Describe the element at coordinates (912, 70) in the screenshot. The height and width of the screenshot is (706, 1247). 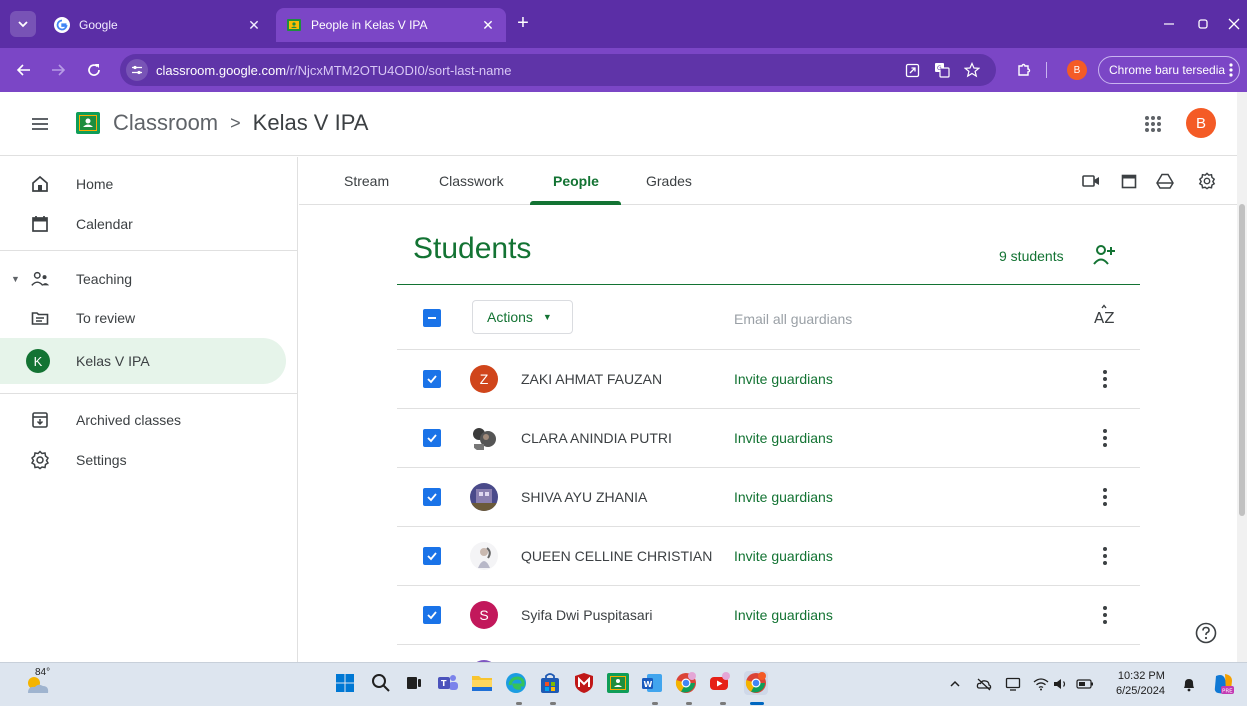
I see `open-in-app-button` at that location.